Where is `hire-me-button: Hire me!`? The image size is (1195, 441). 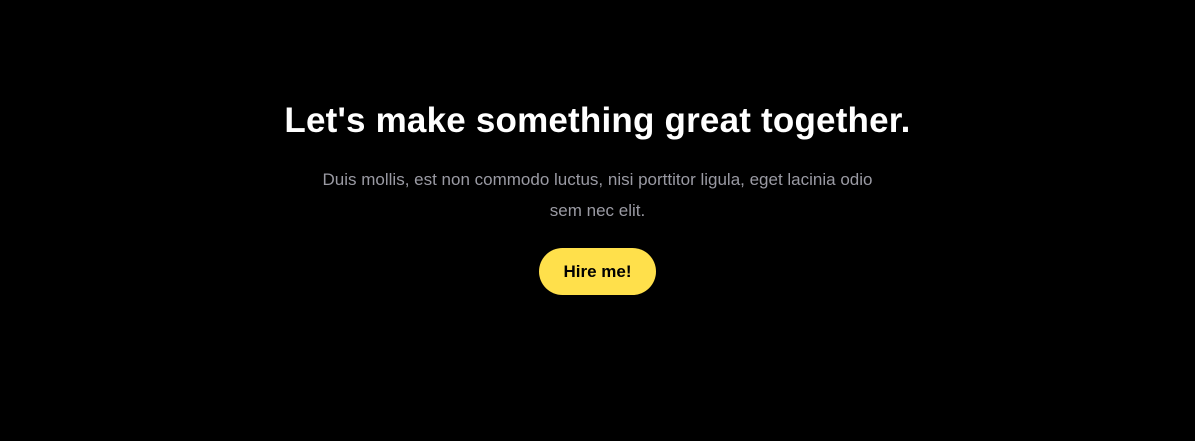 hire-me-button: Hire me! is located at coordinates (597, 271).